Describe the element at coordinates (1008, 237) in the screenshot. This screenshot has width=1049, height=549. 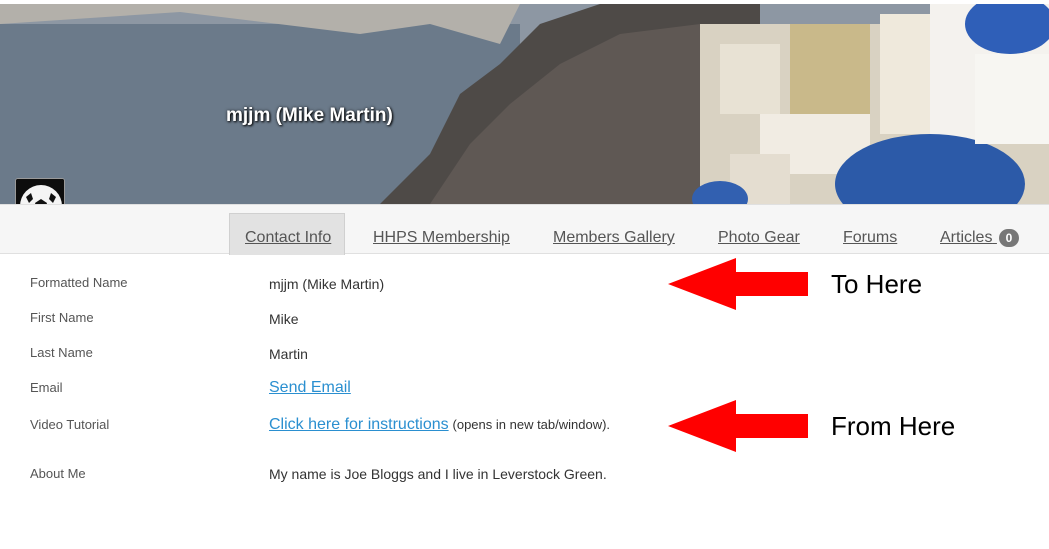
I see `articles-count-badge: 0` at that location.